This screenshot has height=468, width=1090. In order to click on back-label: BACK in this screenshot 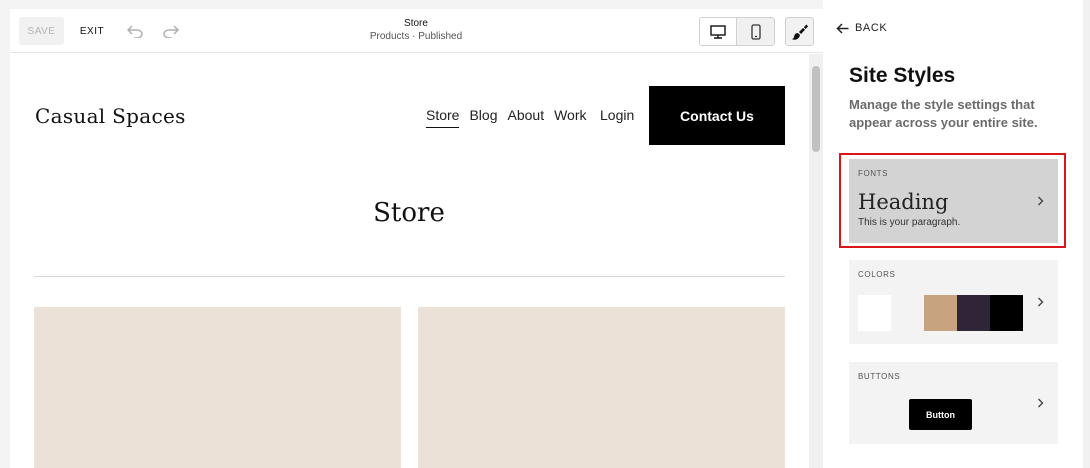, I will do `click(871, 28)`.